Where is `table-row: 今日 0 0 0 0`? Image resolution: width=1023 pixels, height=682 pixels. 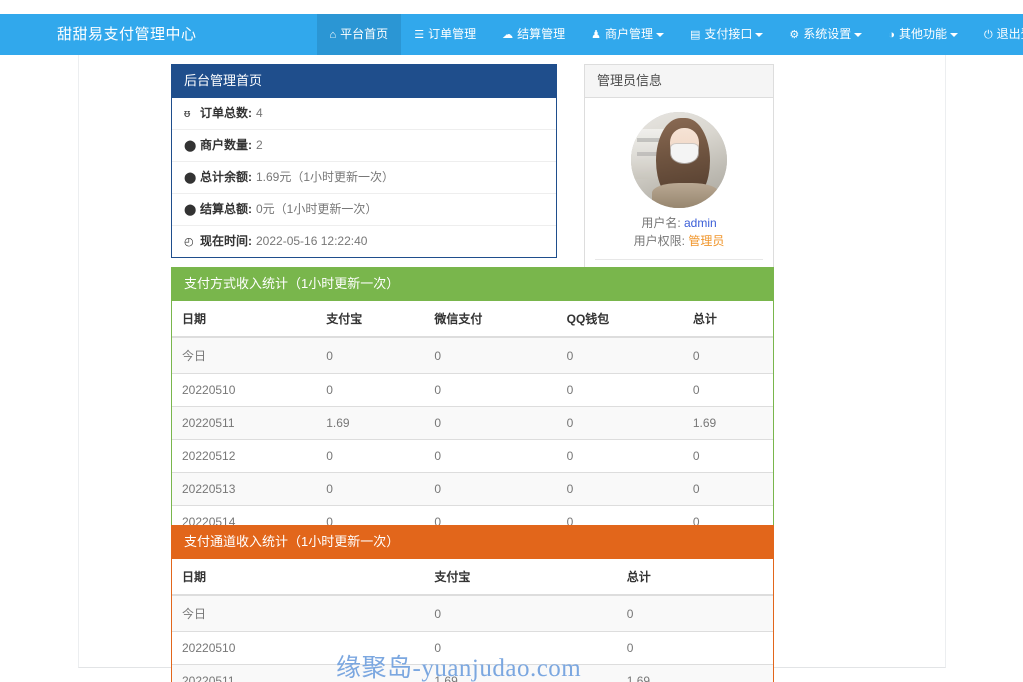 table-row: 今日 0 0 0 0 is located at coordinates (472, 355).